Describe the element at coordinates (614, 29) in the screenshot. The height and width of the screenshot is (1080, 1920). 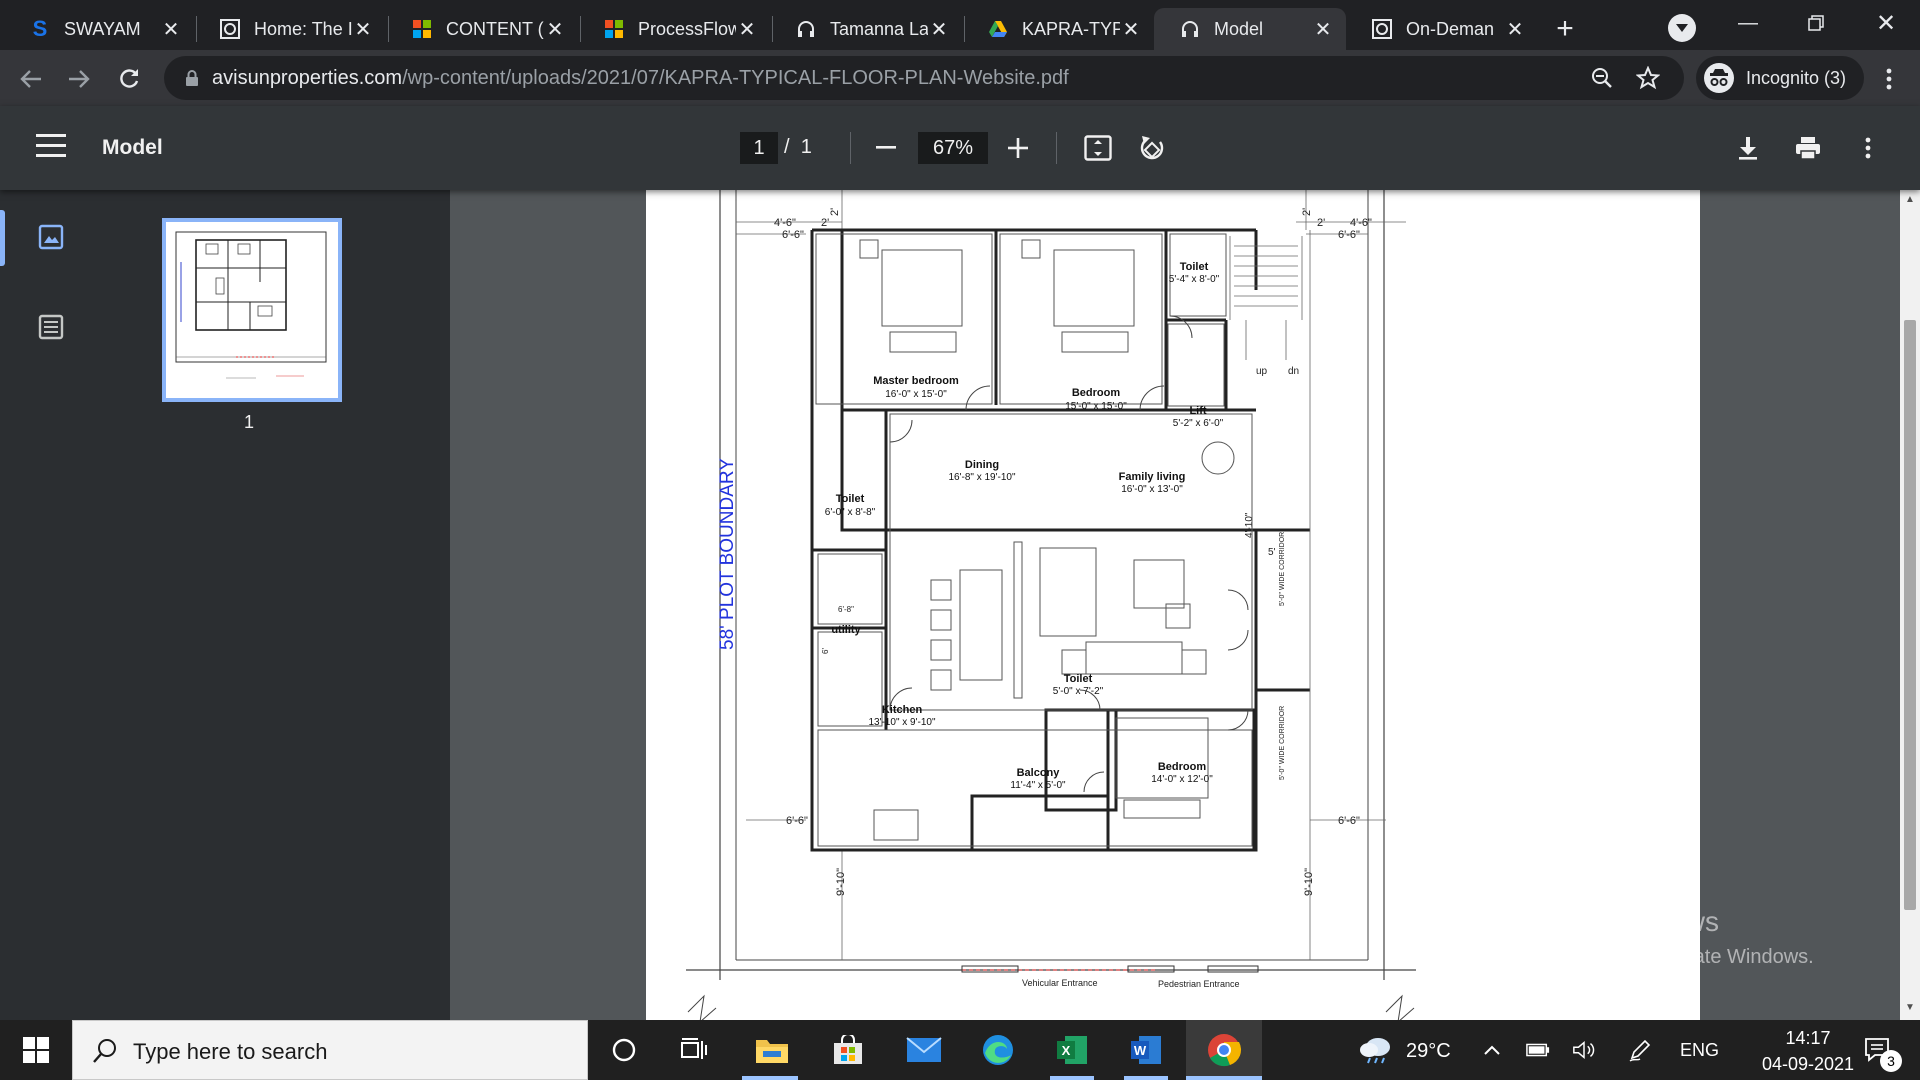
I see `microsoft-icon` at that location.